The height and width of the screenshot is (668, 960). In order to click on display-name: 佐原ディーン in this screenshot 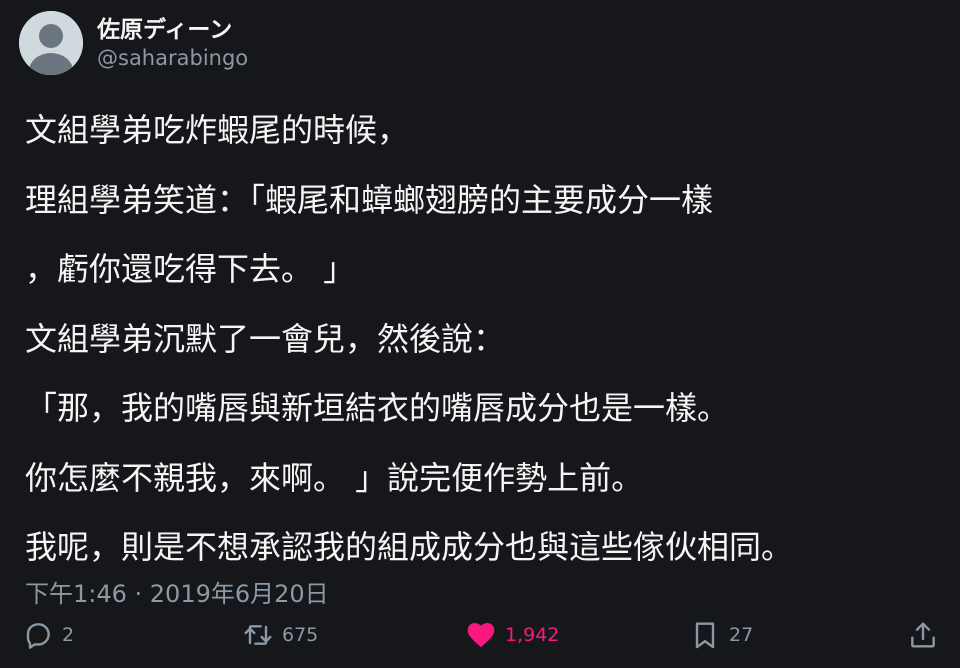, I will do `click(164, 27)`.